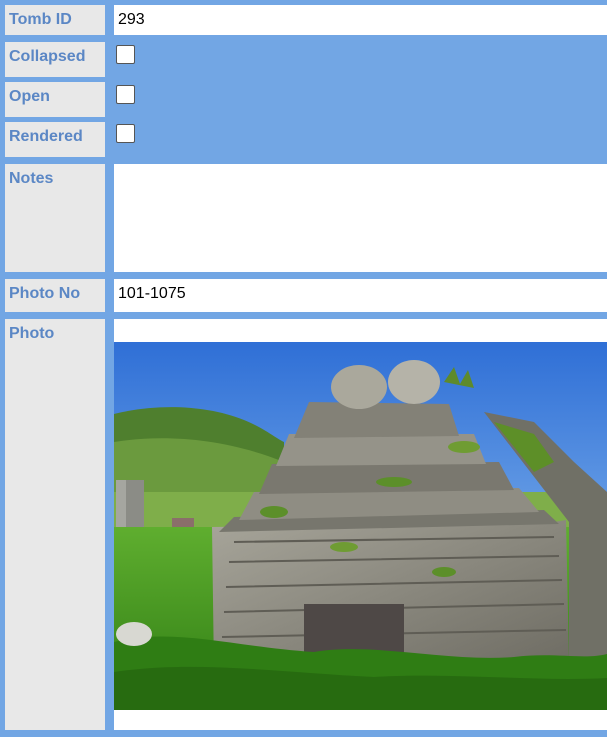 This screenshot has width=607, height=737. What do you see at coordinates (55, 99) in the screenshot?
I see `open-label: Open` at bounding box center [55, 99].